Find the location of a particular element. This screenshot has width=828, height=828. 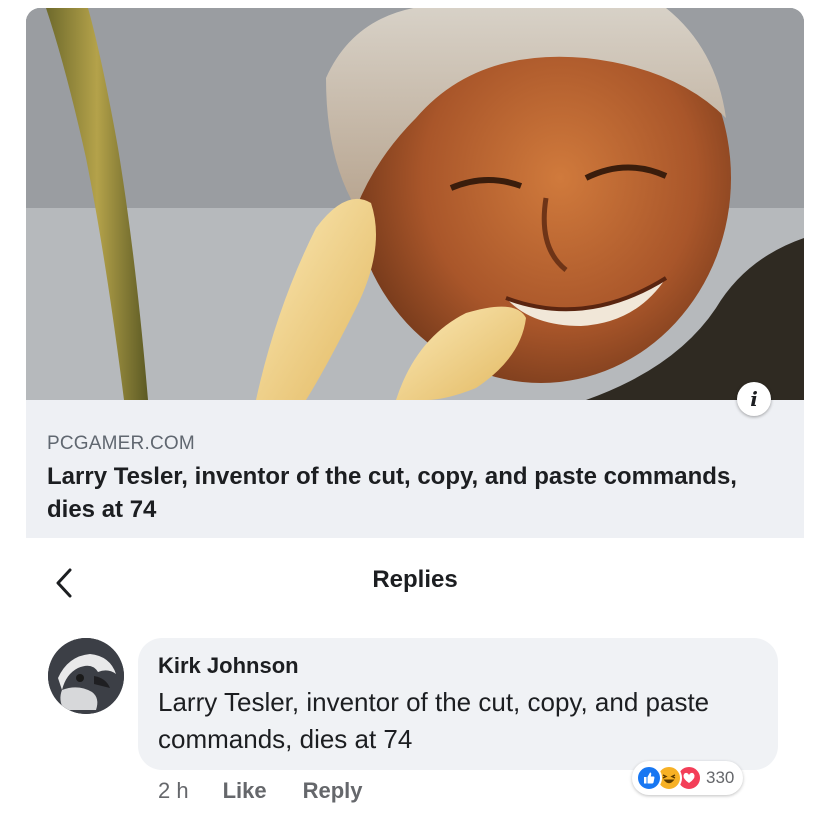

reply-button: Reply is located at coordinates (333, 791).